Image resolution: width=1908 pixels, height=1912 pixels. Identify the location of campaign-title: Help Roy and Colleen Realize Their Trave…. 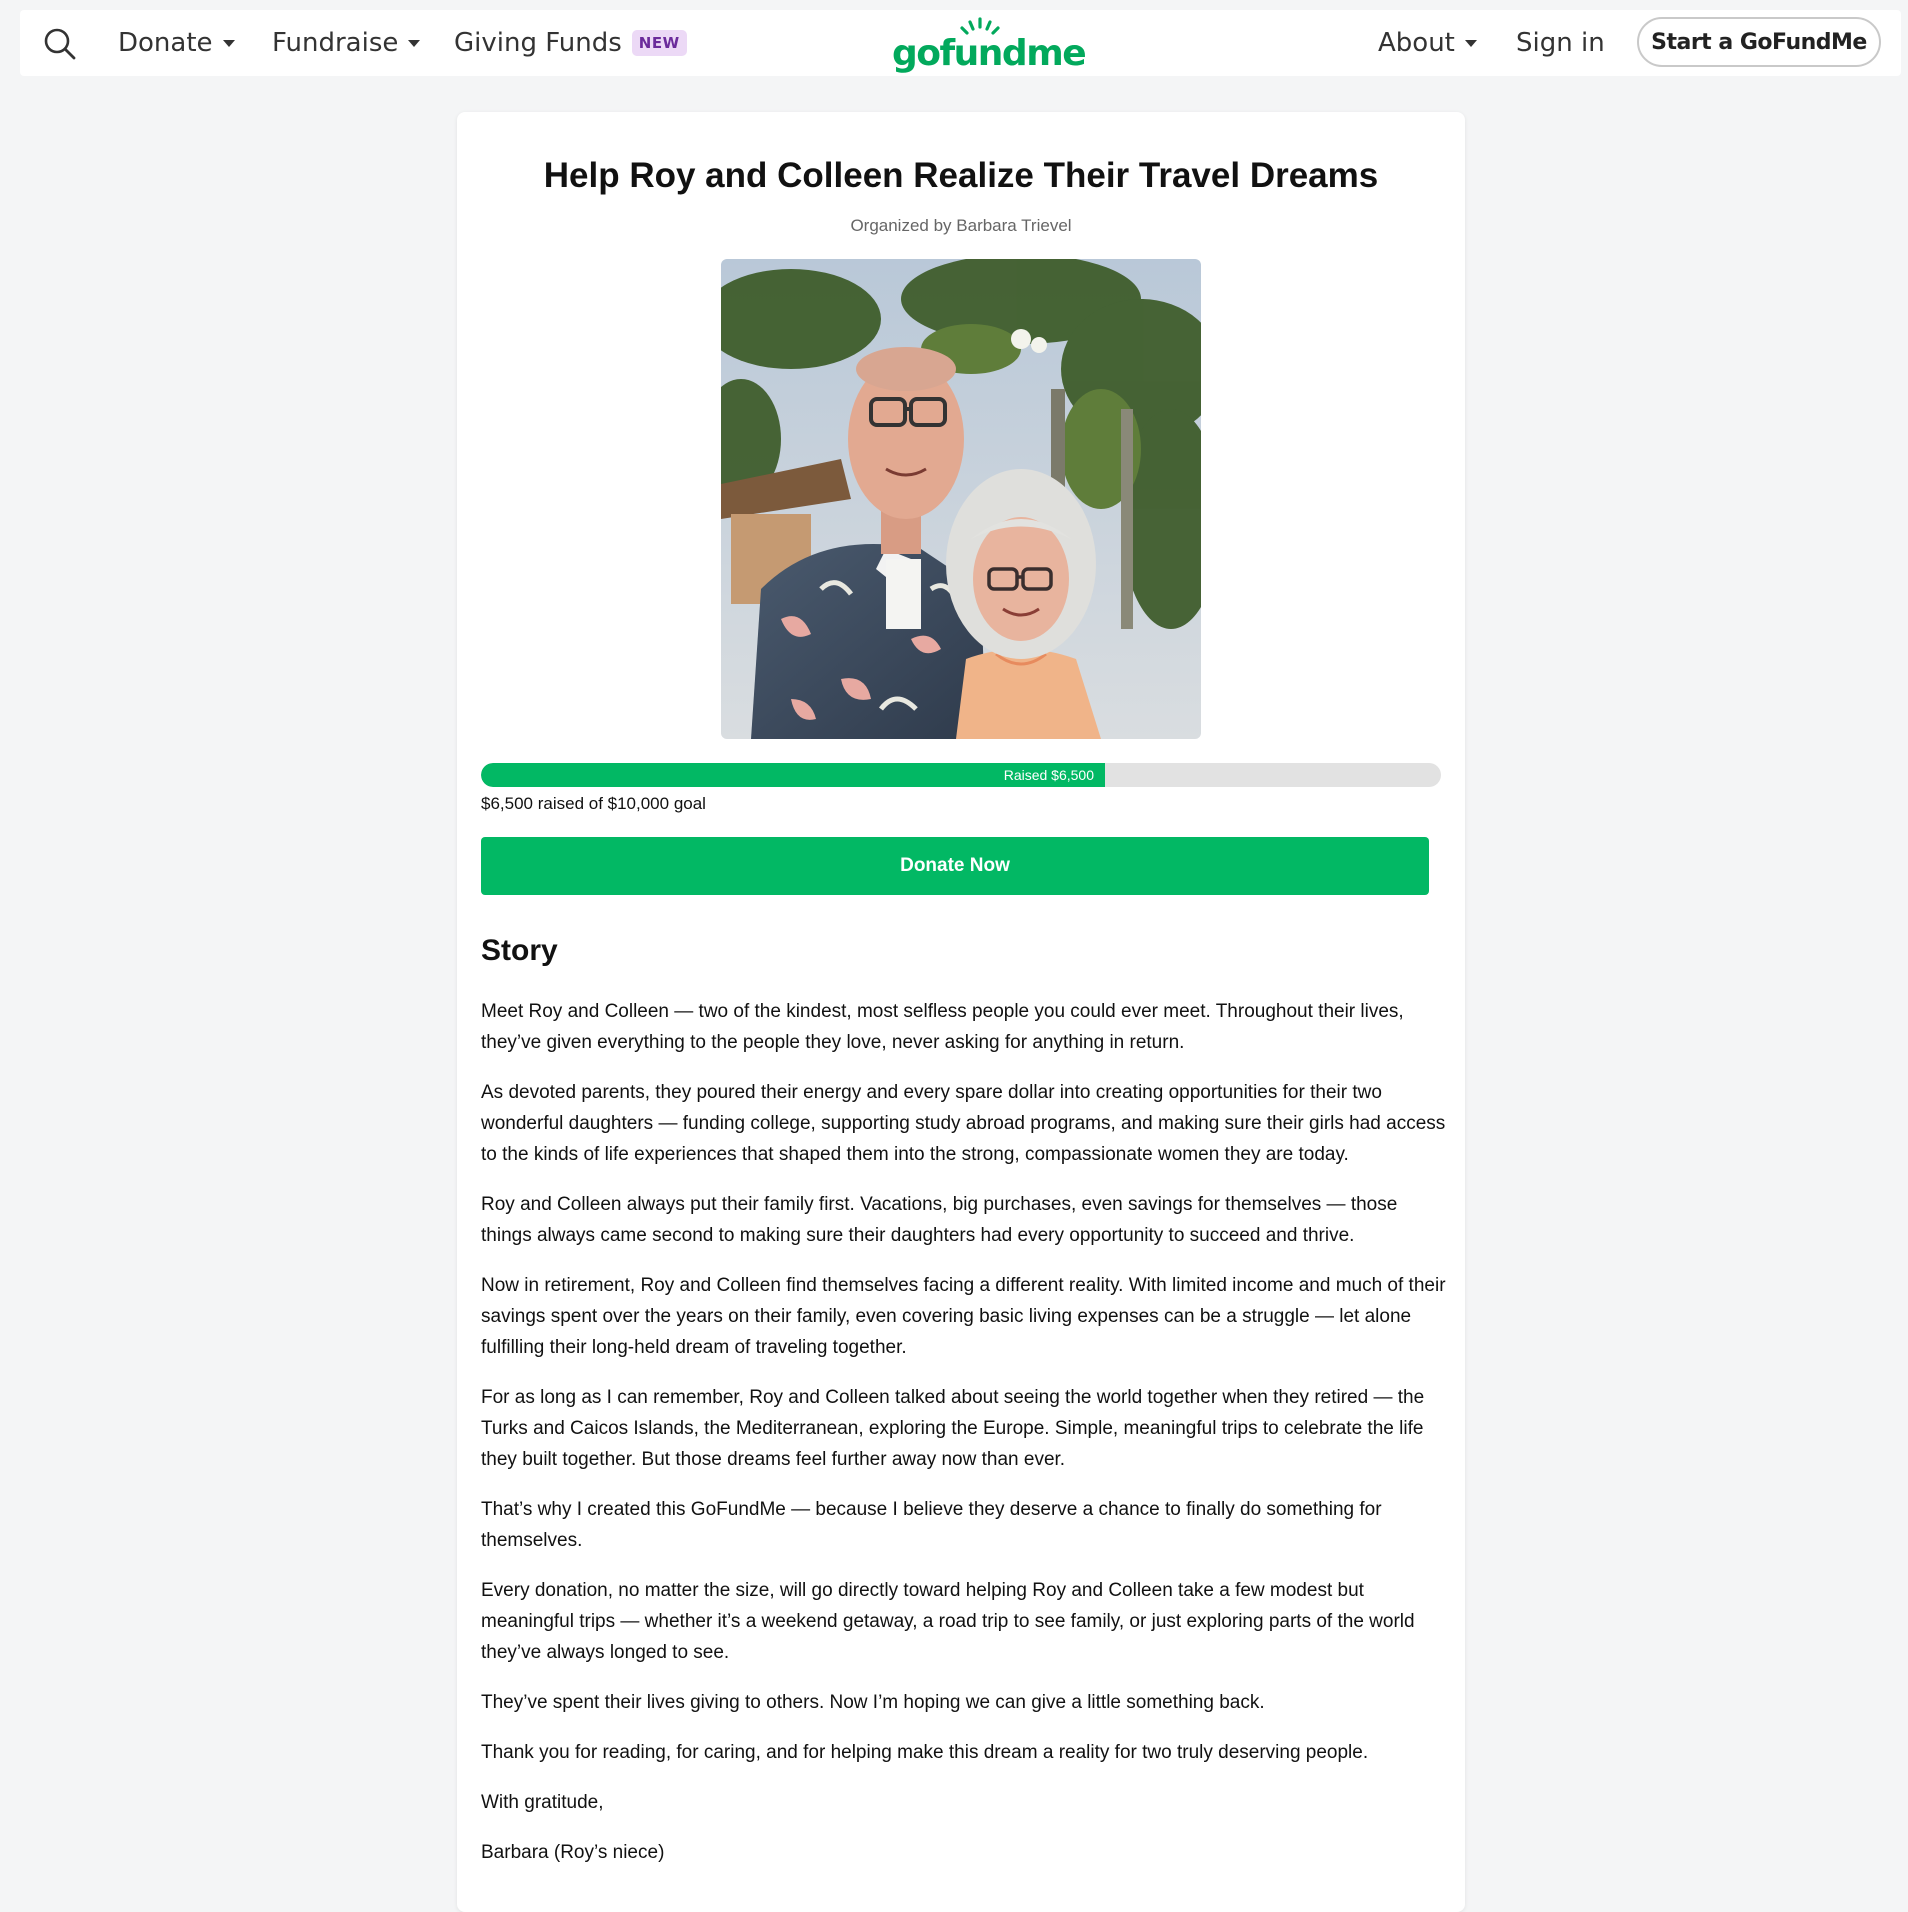
(961, 175).